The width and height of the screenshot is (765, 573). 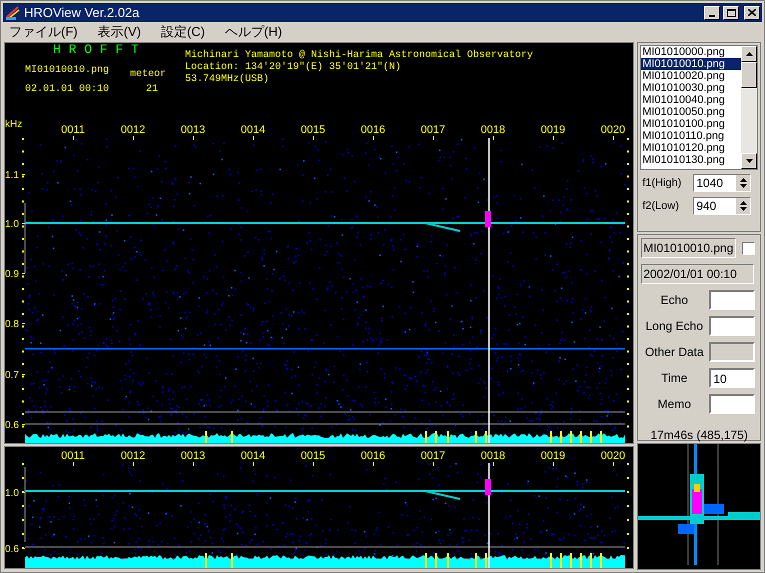 I want to click on field-label: f1(High), so click(x=662, y=183).